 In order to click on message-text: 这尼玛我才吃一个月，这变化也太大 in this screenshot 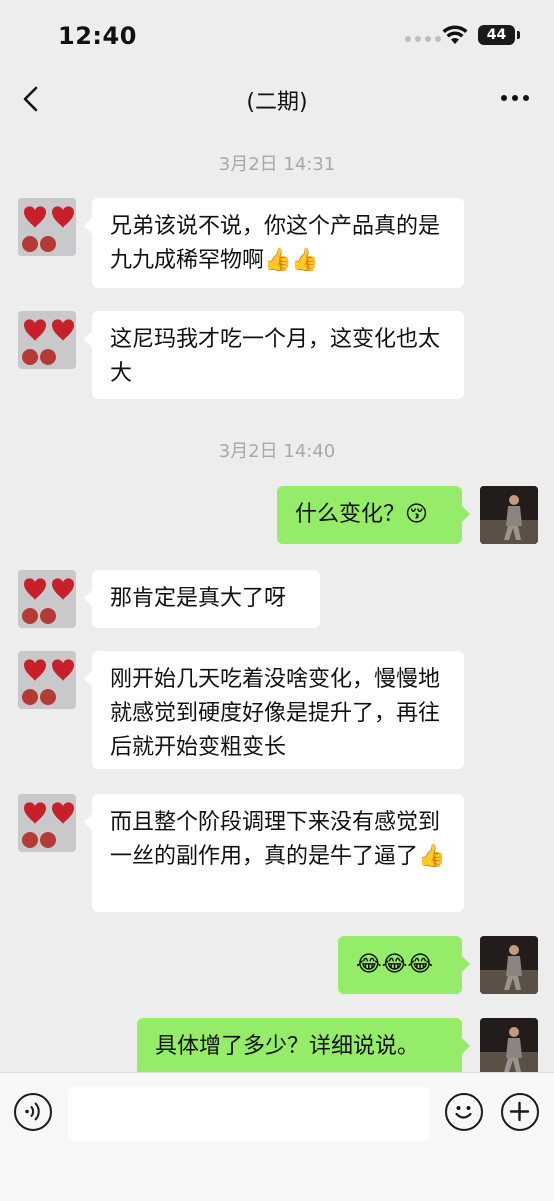, I will do `click(275, 356)`.